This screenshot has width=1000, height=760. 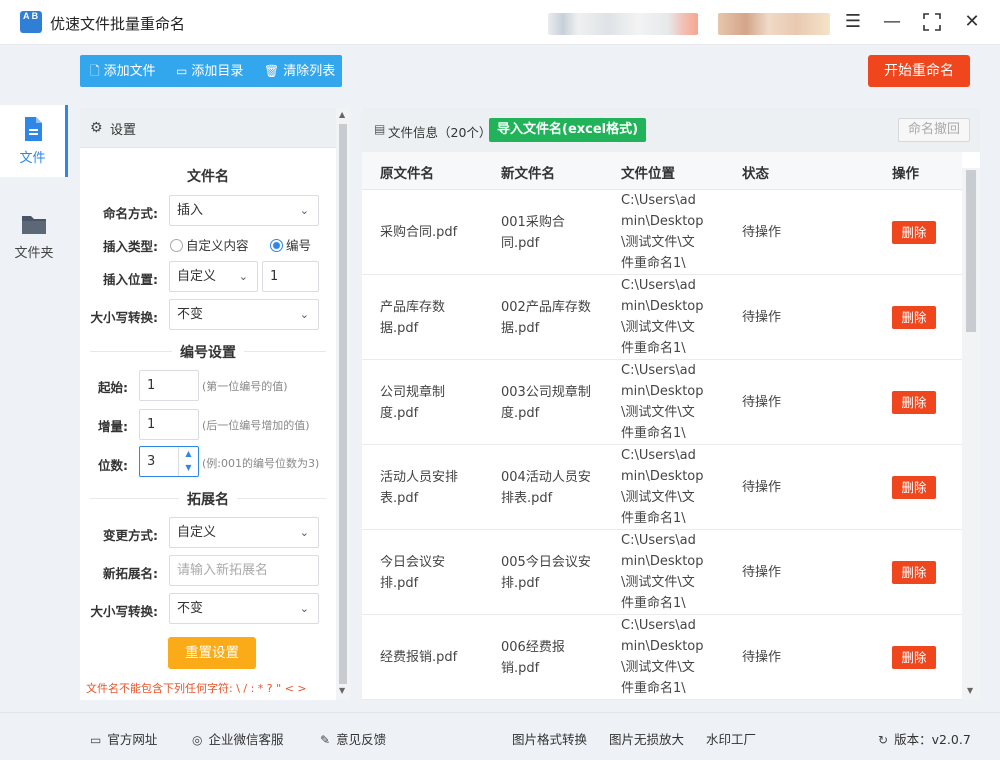 What do you see at coordinates (213, 276) in the screenshot?
I see `insert-pos-select: 自定义 ⌄` at bounding box center [213, 276].